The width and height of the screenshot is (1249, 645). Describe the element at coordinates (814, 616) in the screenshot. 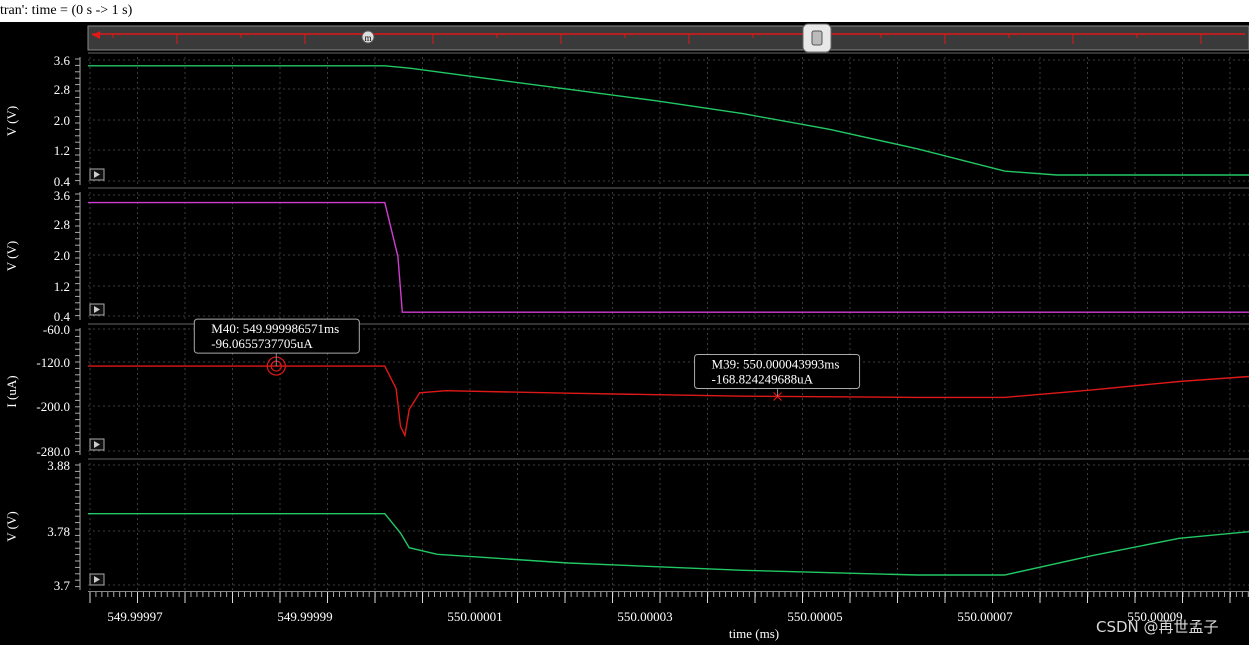

I see `x-tick-label: 550.00005` at that location.